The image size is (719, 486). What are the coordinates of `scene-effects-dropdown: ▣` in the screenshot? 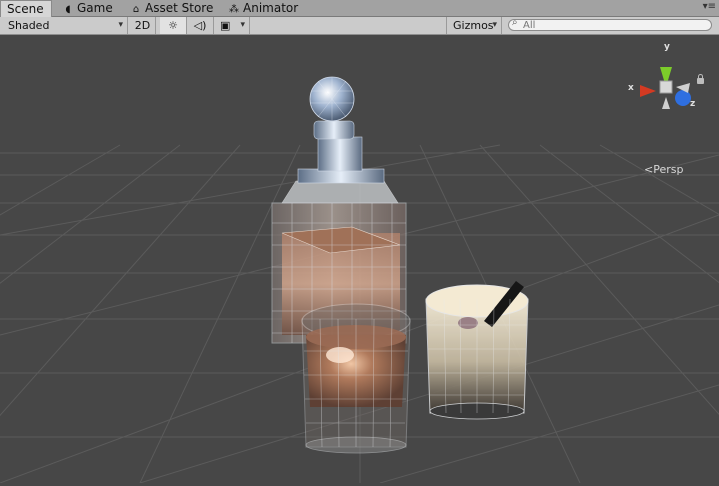 It's located at (232, 25).